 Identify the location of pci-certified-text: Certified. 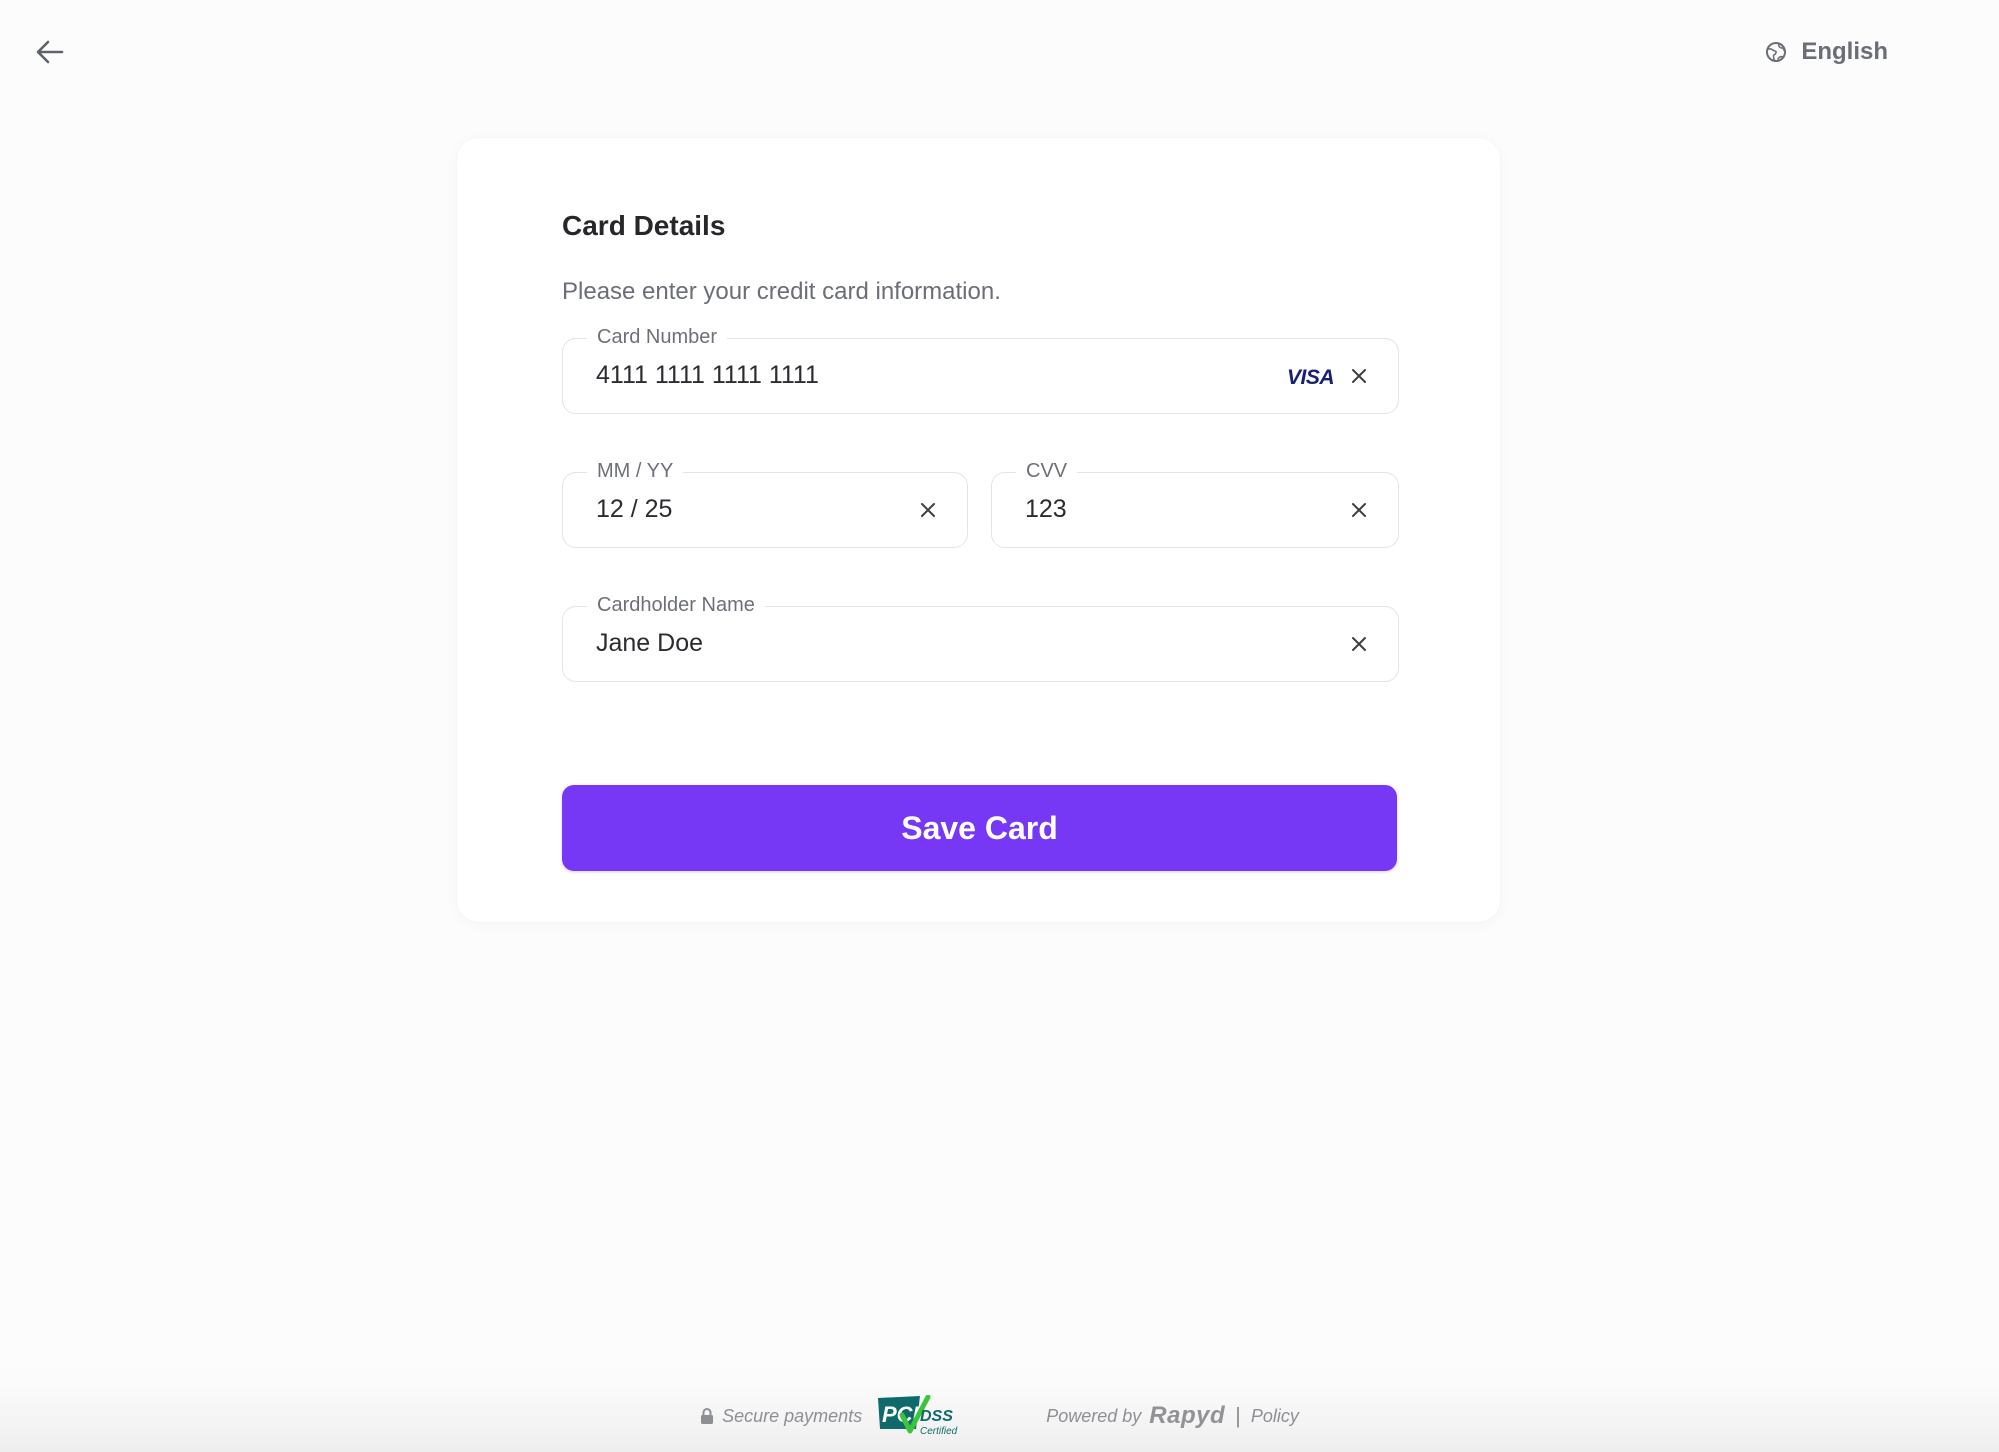
(939, 1431).